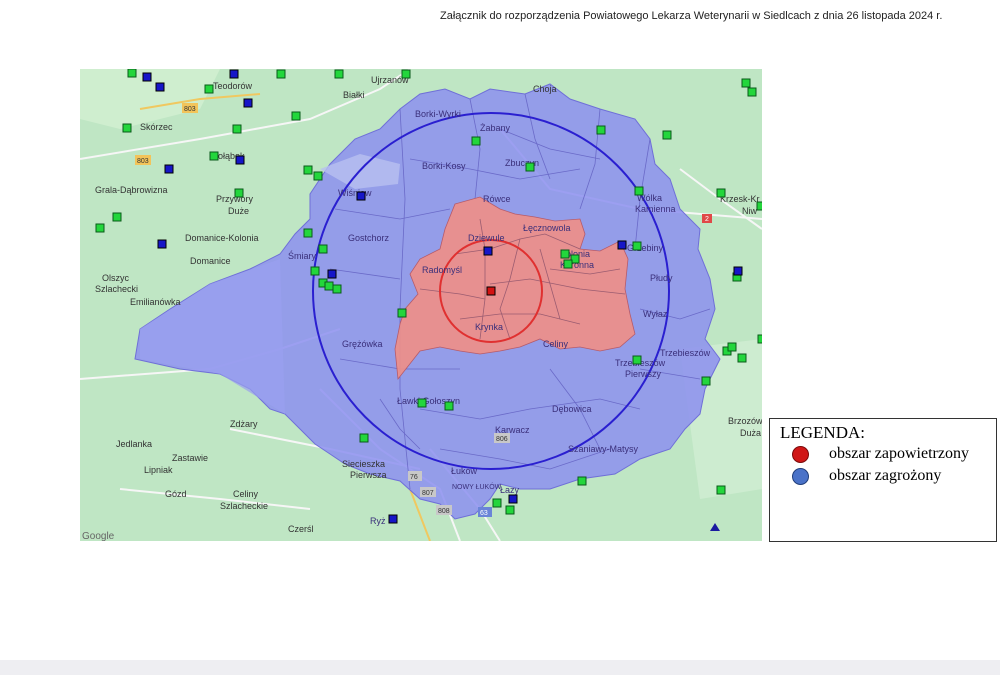 This screenshot has height=675, width=1000. Describe the element at coordinates (495, 128) in the screenshot. I see `svg-text: Żabany` at that location.